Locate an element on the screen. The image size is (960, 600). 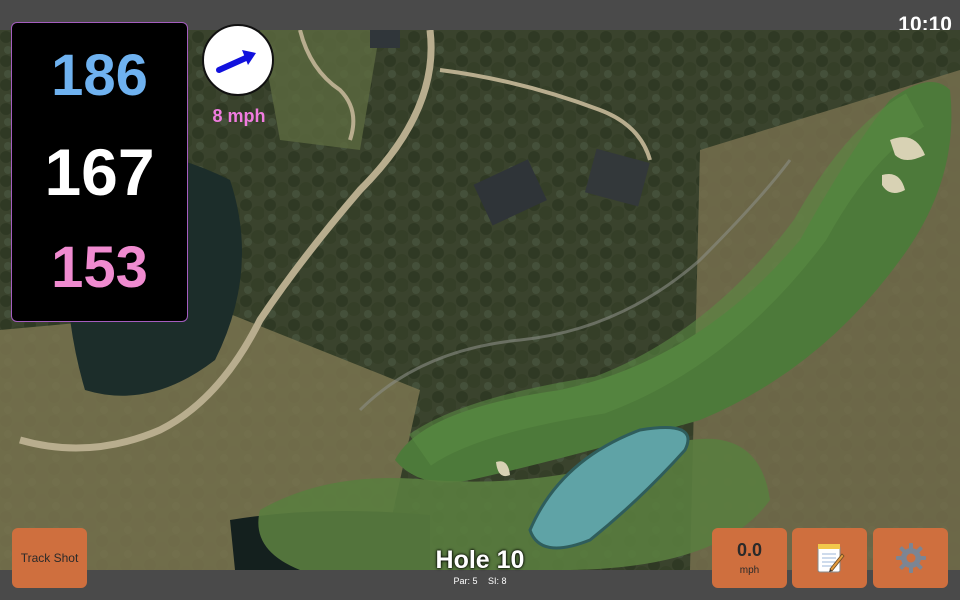
gear-icon is located at coordinates (910, 558).